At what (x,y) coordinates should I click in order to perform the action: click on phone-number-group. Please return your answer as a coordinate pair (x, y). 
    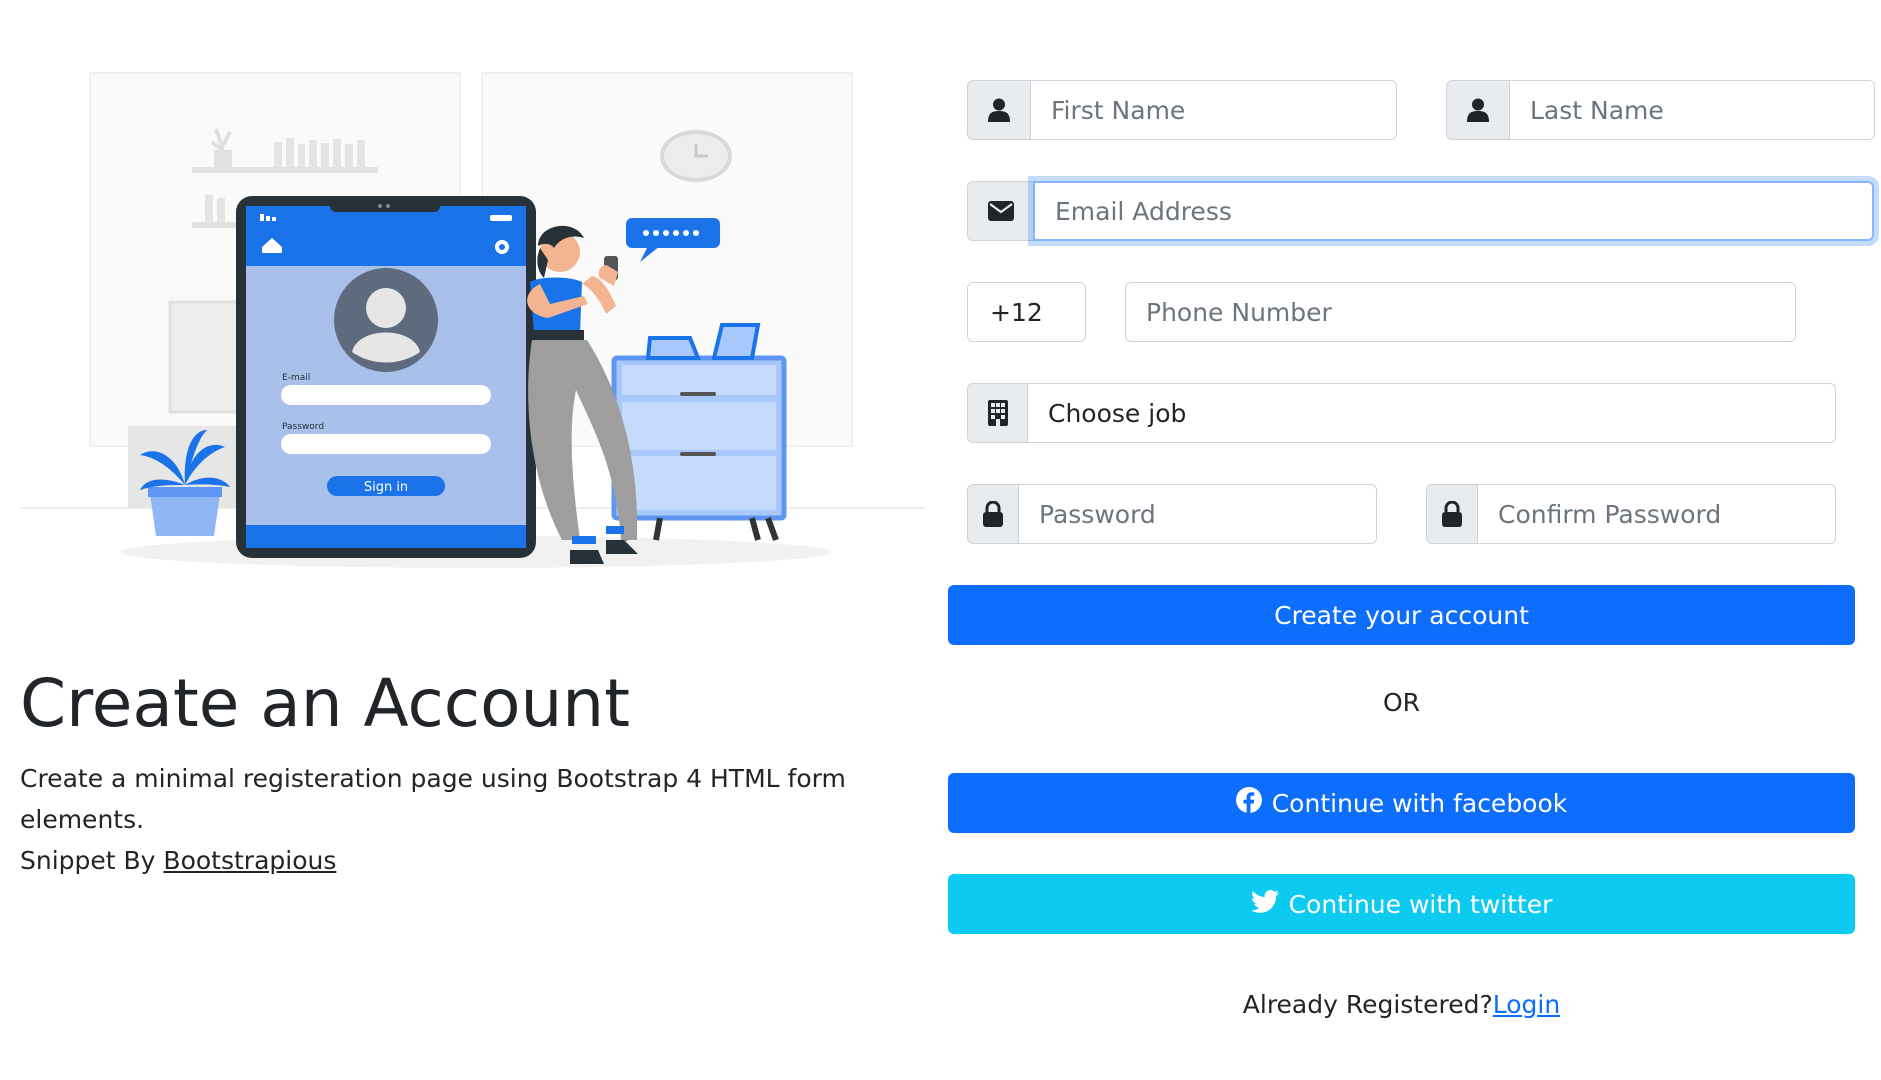
    Looking at the image, I should click on (1460, 312).